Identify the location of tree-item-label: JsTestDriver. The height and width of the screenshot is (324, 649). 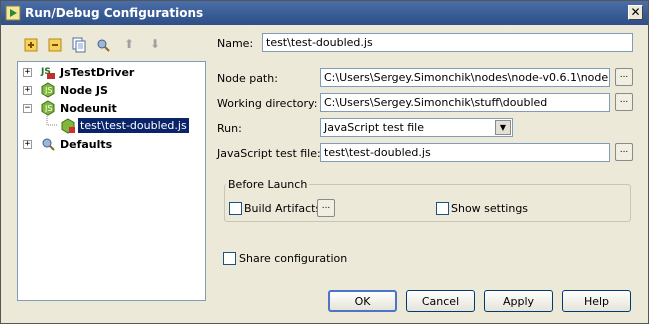
(97, 72).